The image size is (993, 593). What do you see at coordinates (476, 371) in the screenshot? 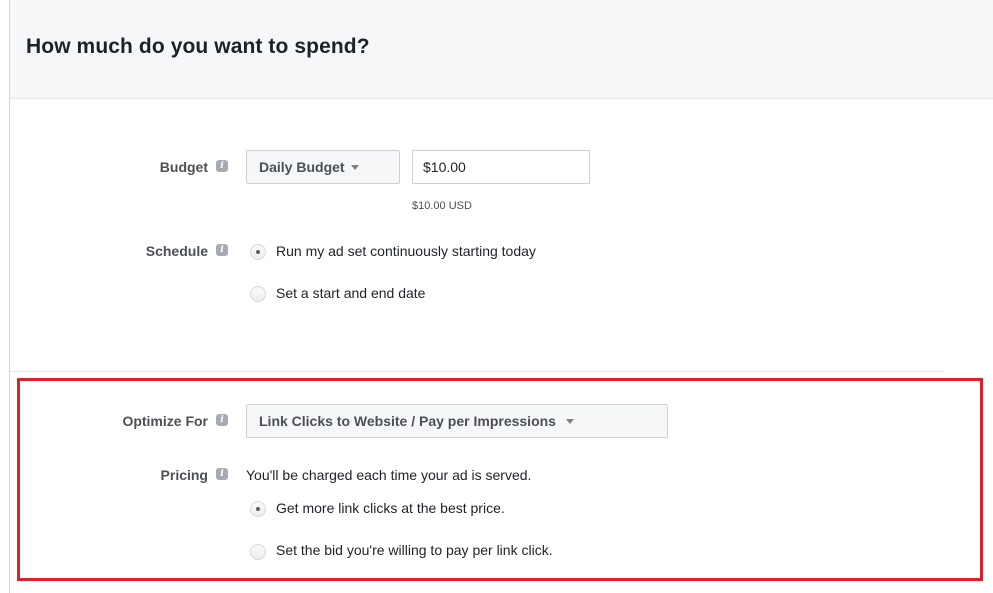
I see `section-divider` at bounding box center [476, 371].